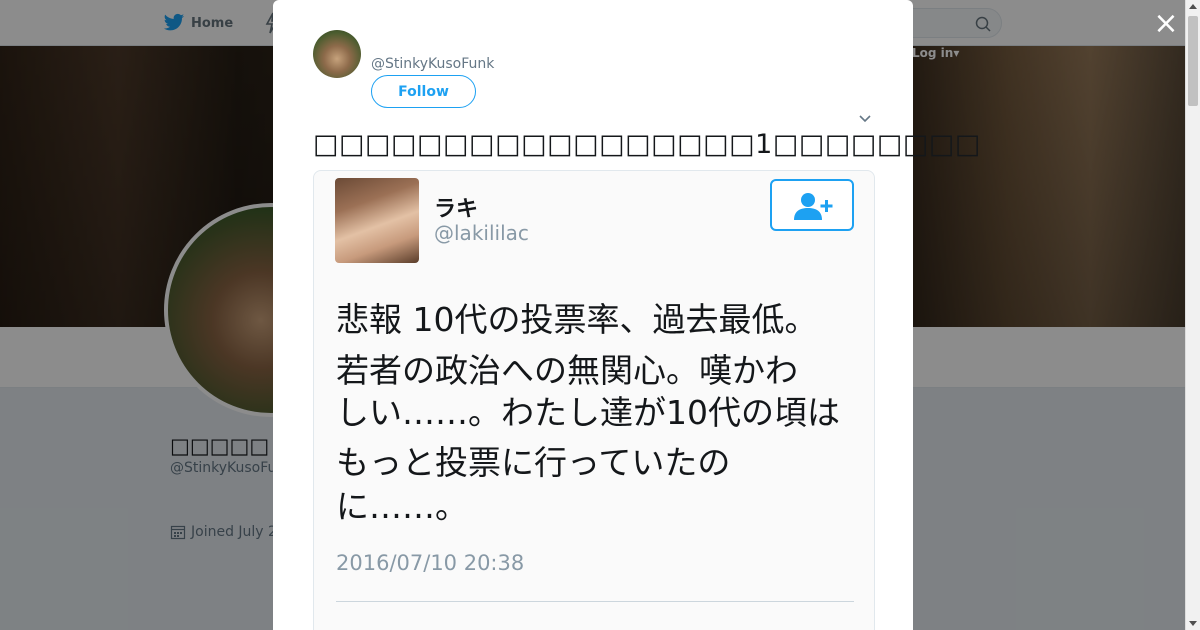 The width and height of the screenshot is (1200, 630). Describe the element at coordinates (1193, 6) in the screenshot. I see `scroll-up-arrow` at that location.